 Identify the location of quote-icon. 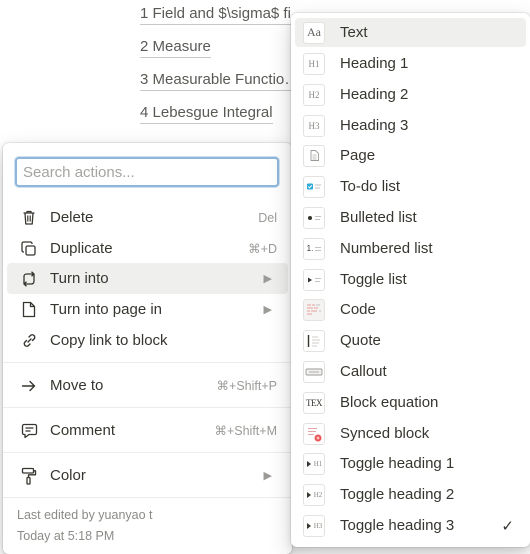
(314, 340).